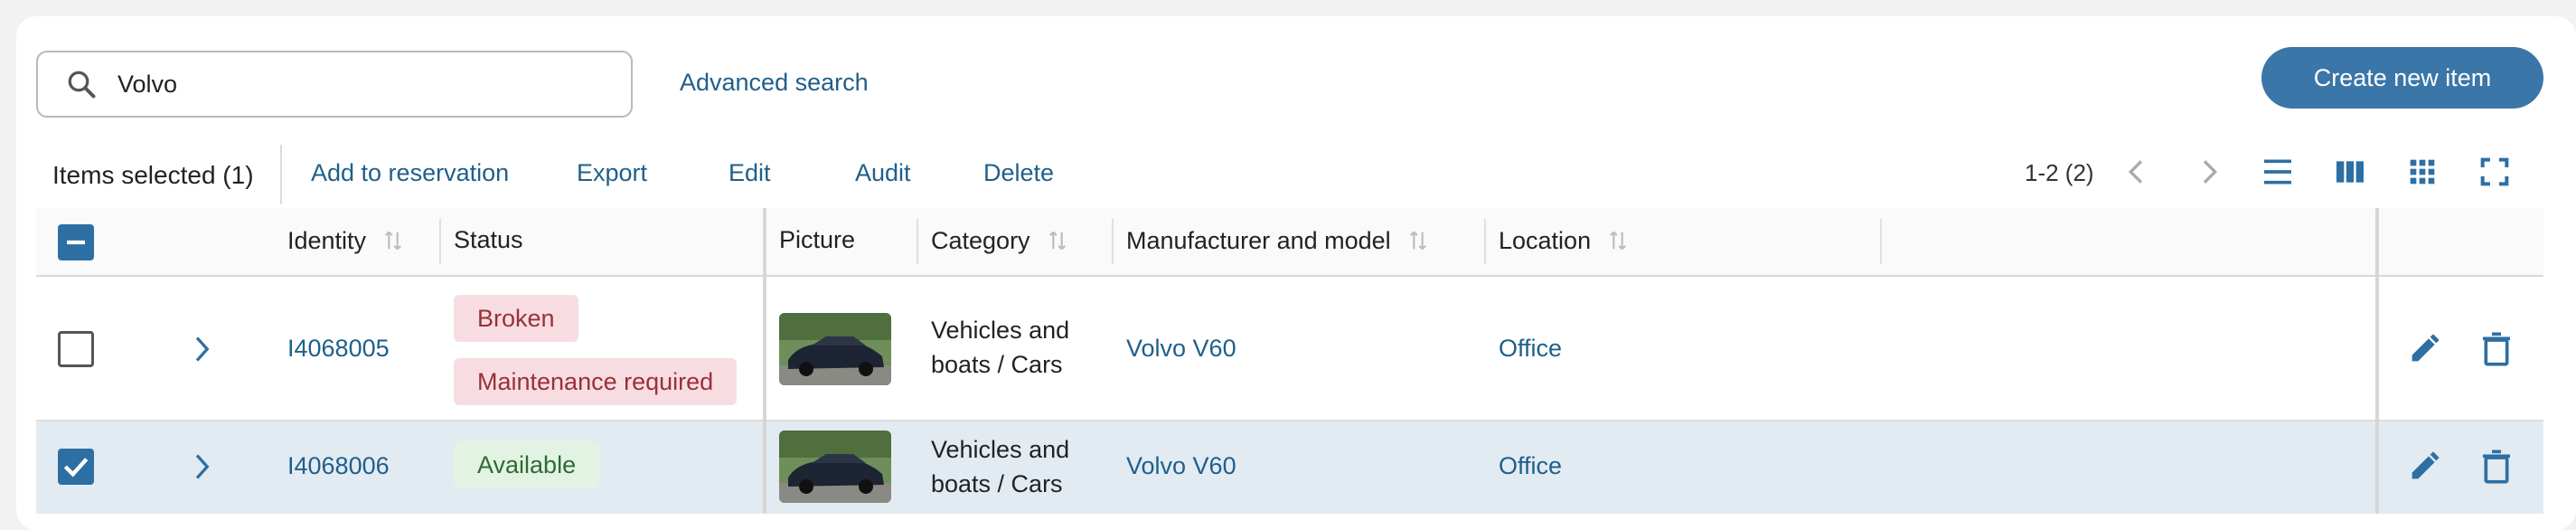  I want to click on column-label: Picture, so click(818, 239).